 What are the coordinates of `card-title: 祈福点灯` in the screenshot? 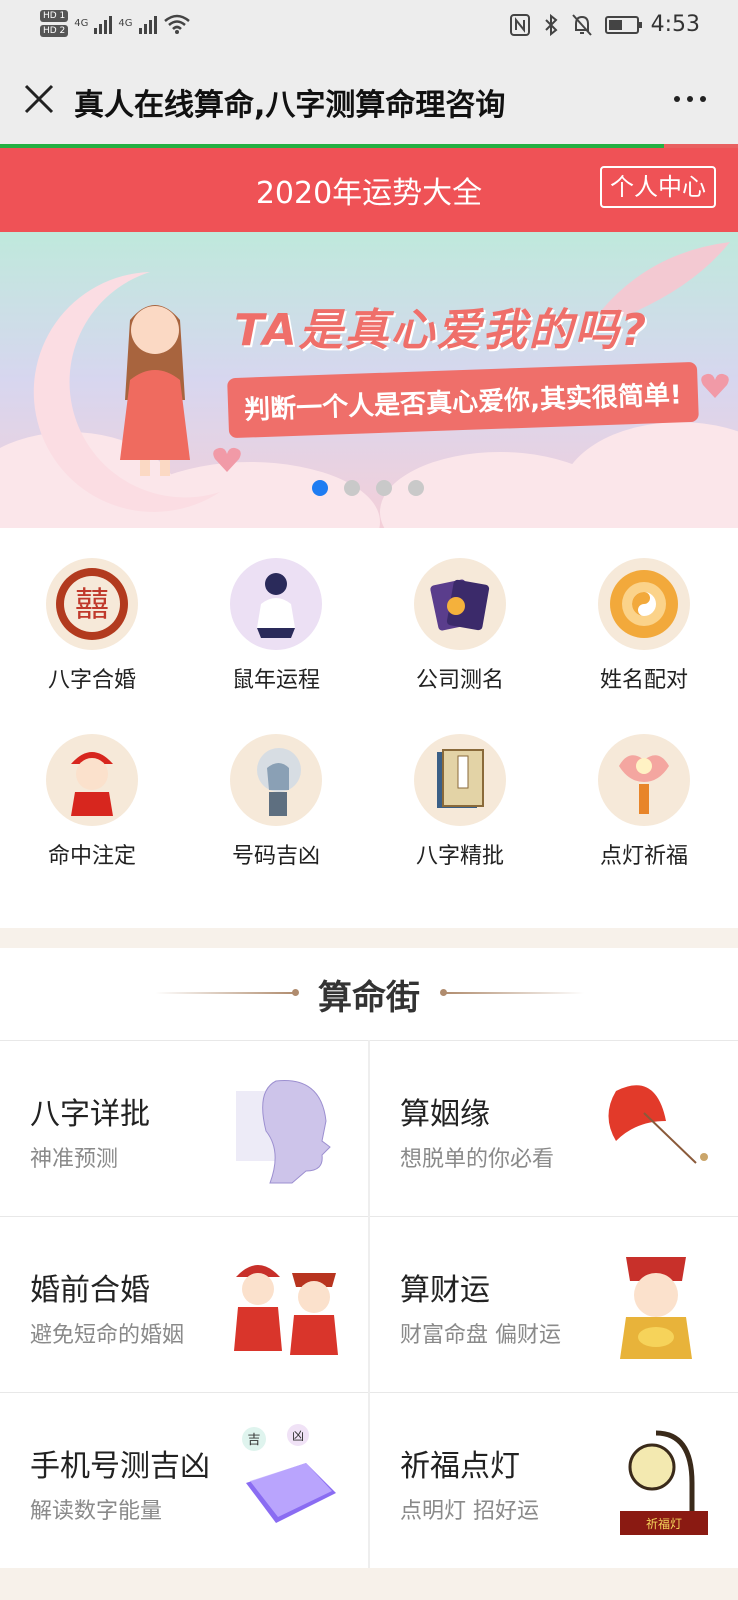 It's located at (460, 1466).